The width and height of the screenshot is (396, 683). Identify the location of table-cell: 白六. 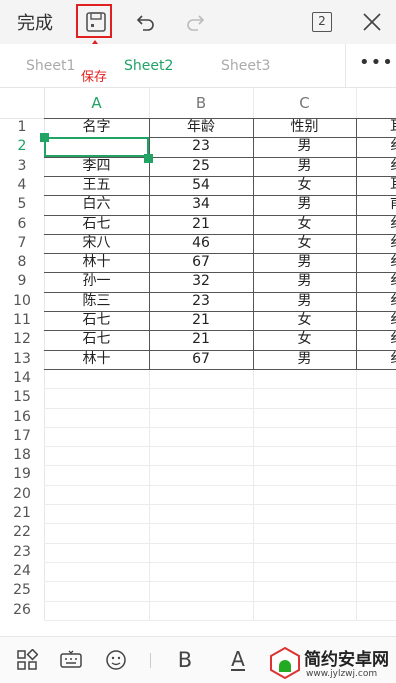
(96, 204).